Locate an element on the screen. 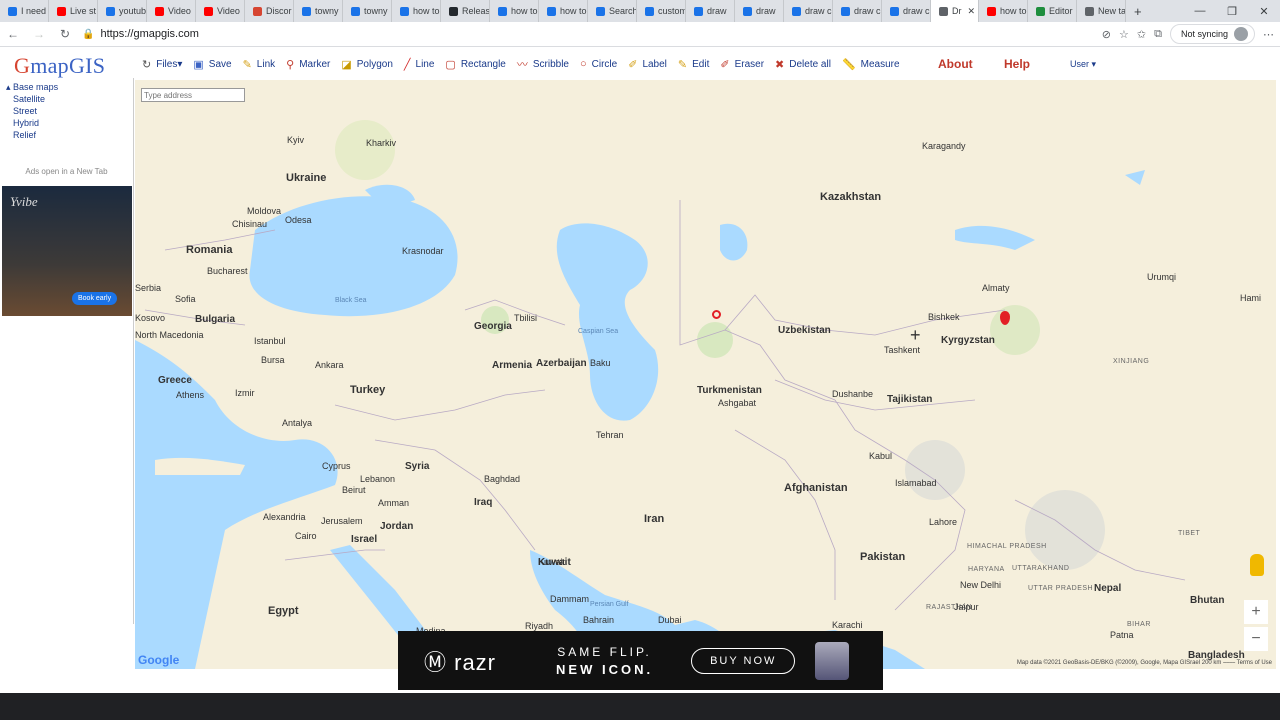  zoom-in-button: + is located at coordinates (1256, 612).